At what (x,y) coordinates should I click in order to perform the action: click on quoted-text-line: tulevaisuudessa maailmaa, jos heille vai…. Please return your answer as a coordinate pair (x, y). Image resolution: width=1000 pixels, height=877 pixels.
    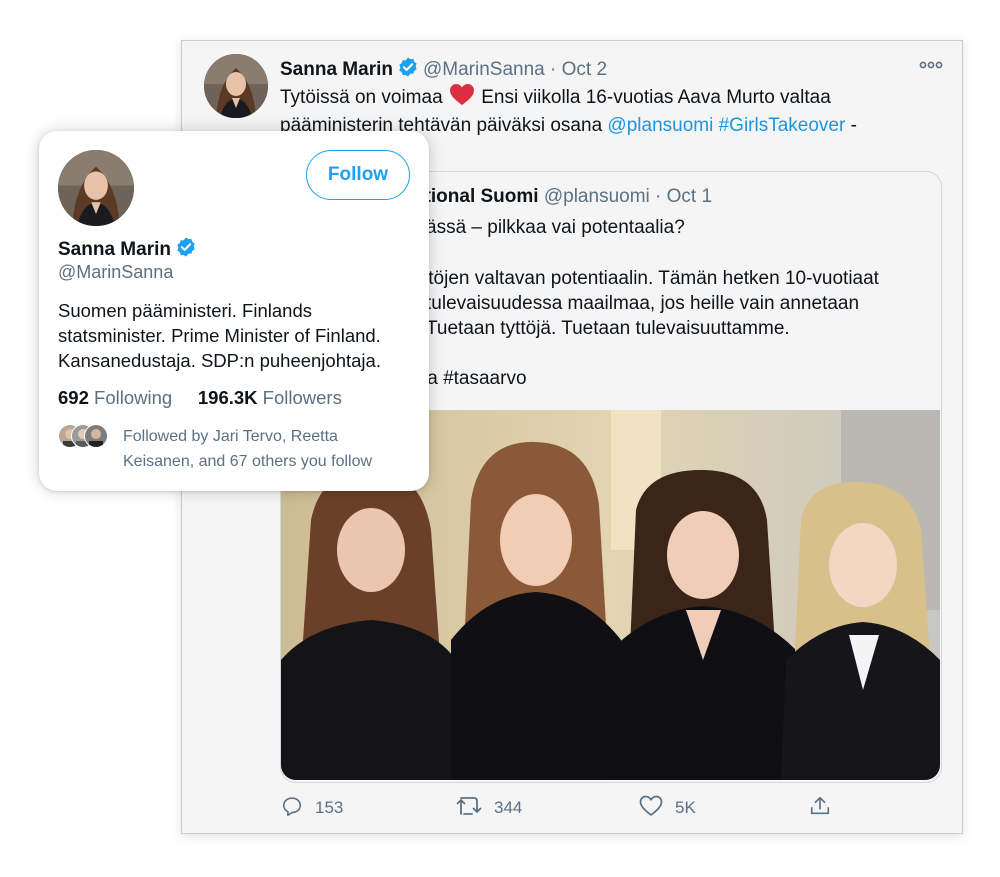
    Looking at the image, I should click on (643, 303).